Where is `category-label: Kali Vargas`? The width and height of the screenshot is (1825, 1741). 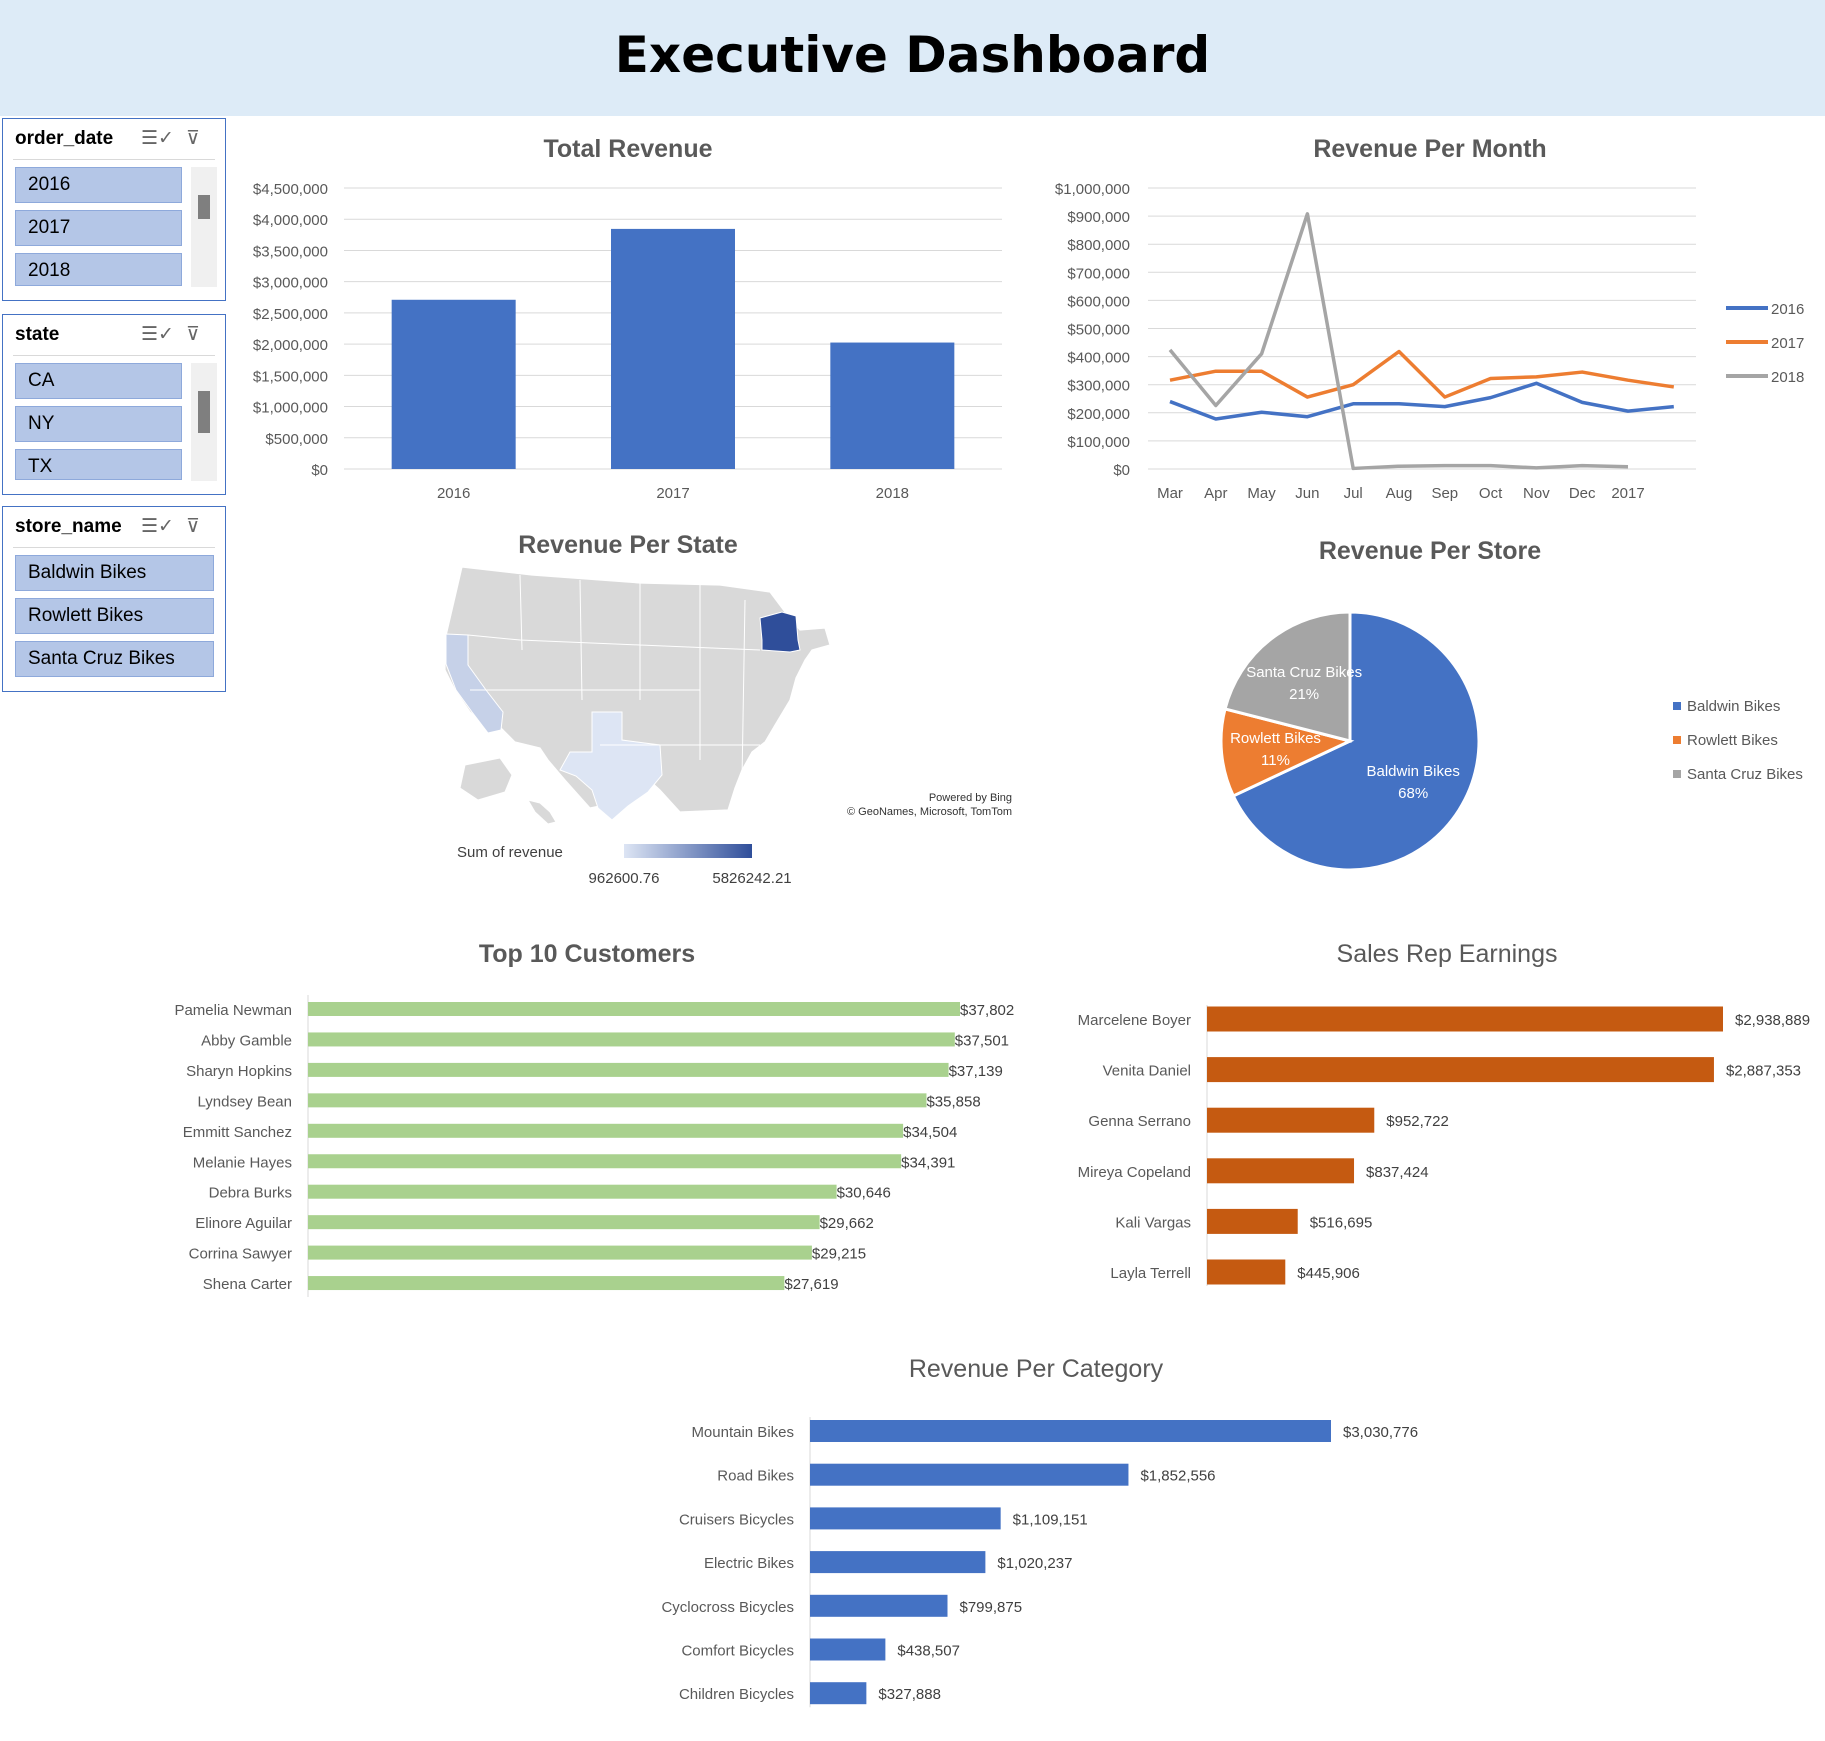 category-label: Kali Vargas is located at coordinates (1153, 1222).